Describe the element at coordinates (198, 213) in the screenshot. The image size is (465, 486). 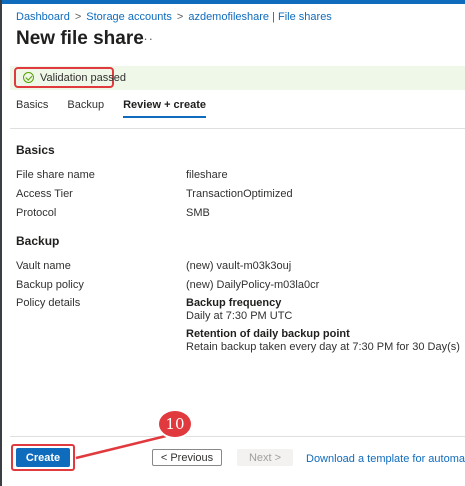
I see `protocol-value: SMB` at that location.